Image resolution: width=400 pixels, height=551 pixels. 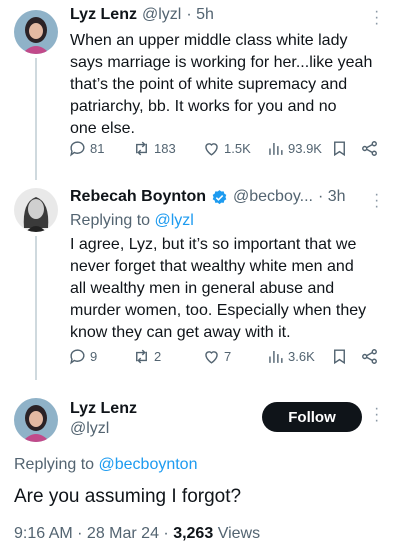 I want to click on timestamp: 9:16 AM · 28 Mar 24 ·, so click(x=91, y=533).